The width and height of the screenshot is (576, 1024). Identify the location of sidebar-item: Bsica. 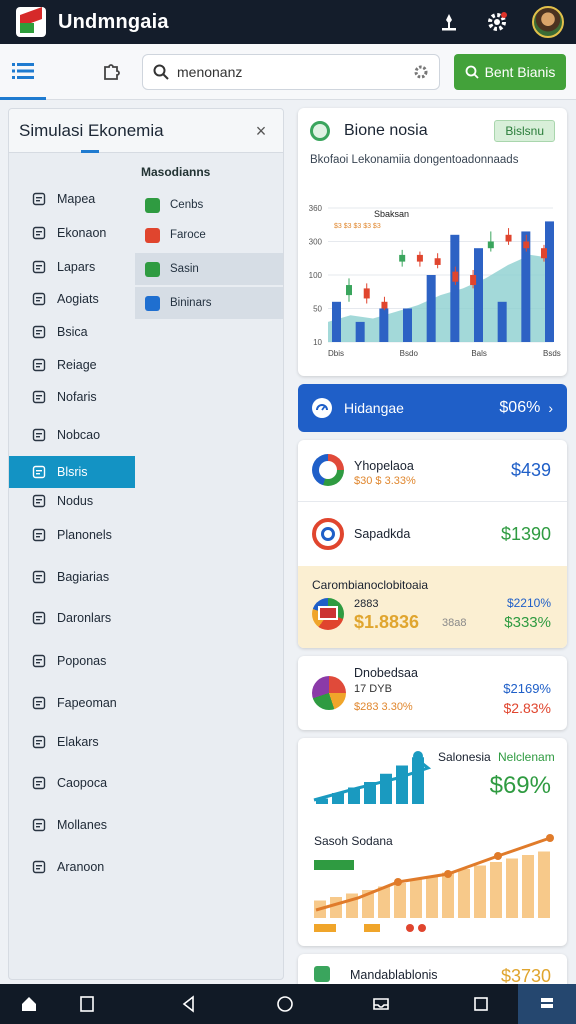
(72, 332).